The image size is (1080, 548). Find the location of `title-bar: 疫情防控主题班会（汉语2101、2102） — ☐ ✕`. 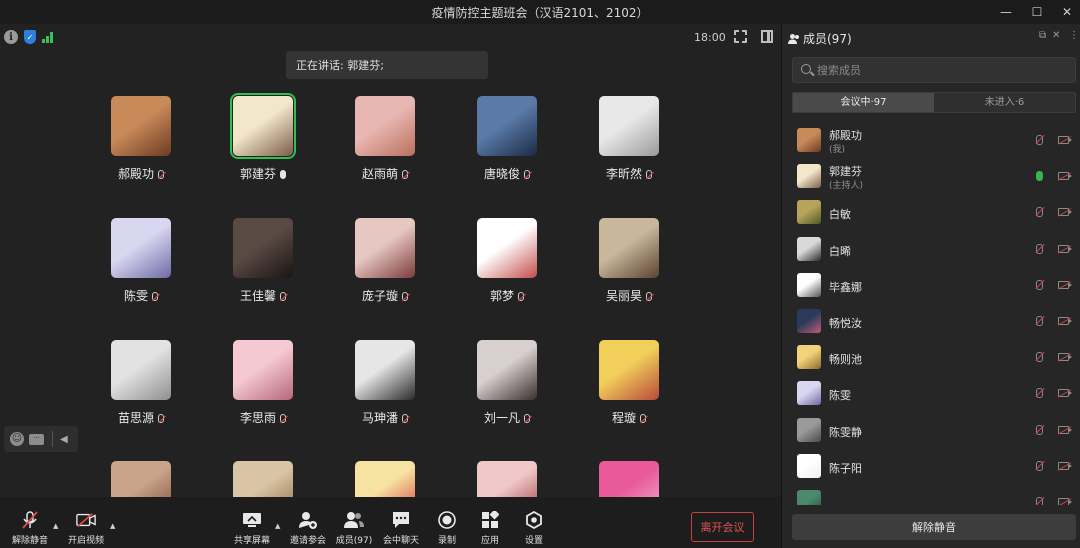

title-bar: 疫情防控主题班会（汉语2101、2102） — ☐ ✕ is located at coordinates (540, 12).